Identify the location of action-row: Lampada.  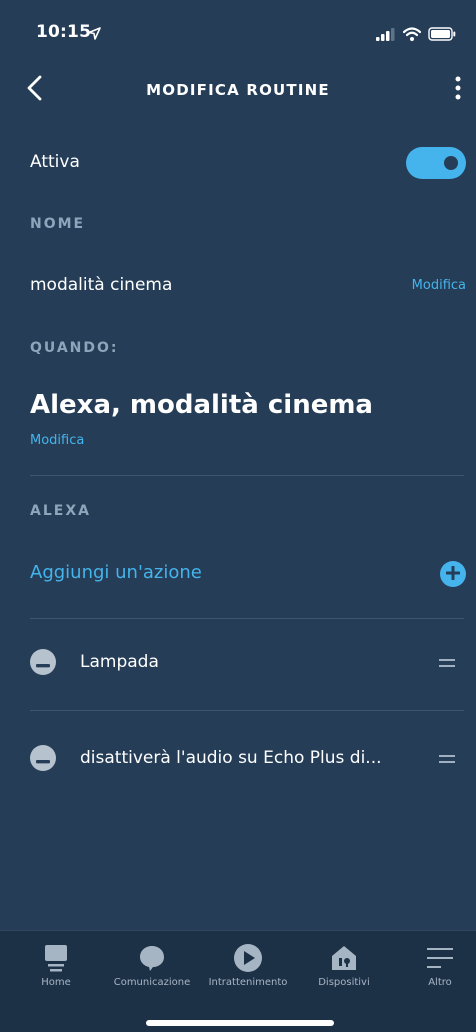
(247, 662).